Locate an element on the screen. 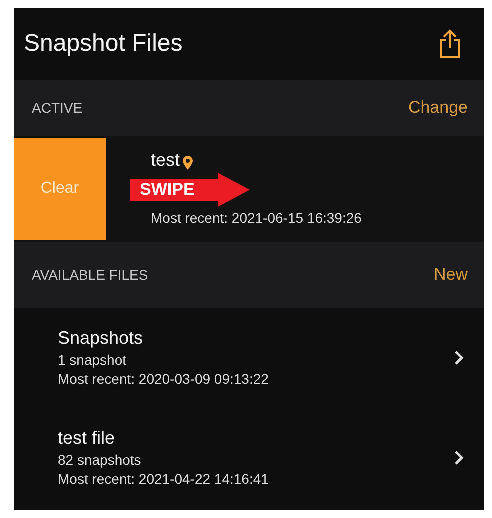  screen-title: Snapshot Files is located at coordinates (103, 44).